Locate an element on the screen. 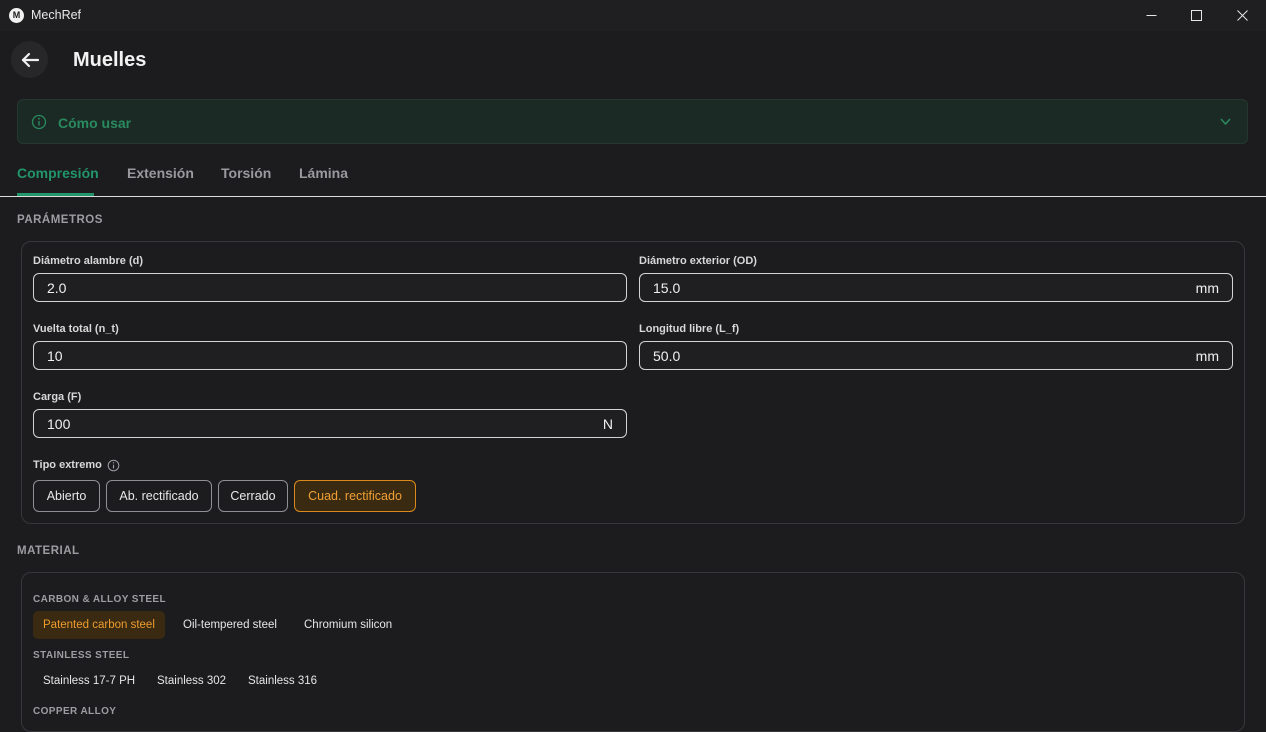  tab-compression: Compresión is located at coordinates (58, 173).